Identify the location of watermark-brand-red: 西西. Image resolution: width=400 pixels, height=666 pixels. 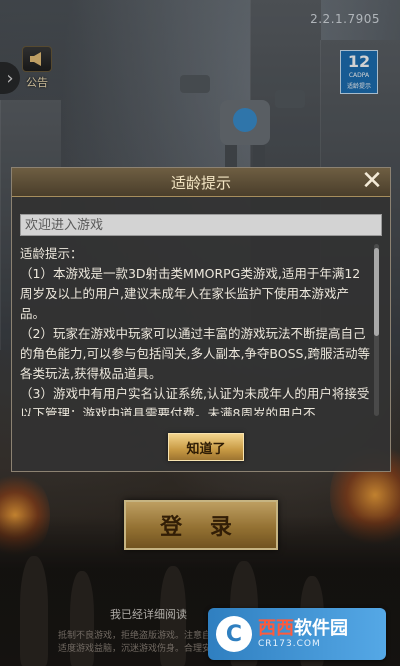
(276, 628).